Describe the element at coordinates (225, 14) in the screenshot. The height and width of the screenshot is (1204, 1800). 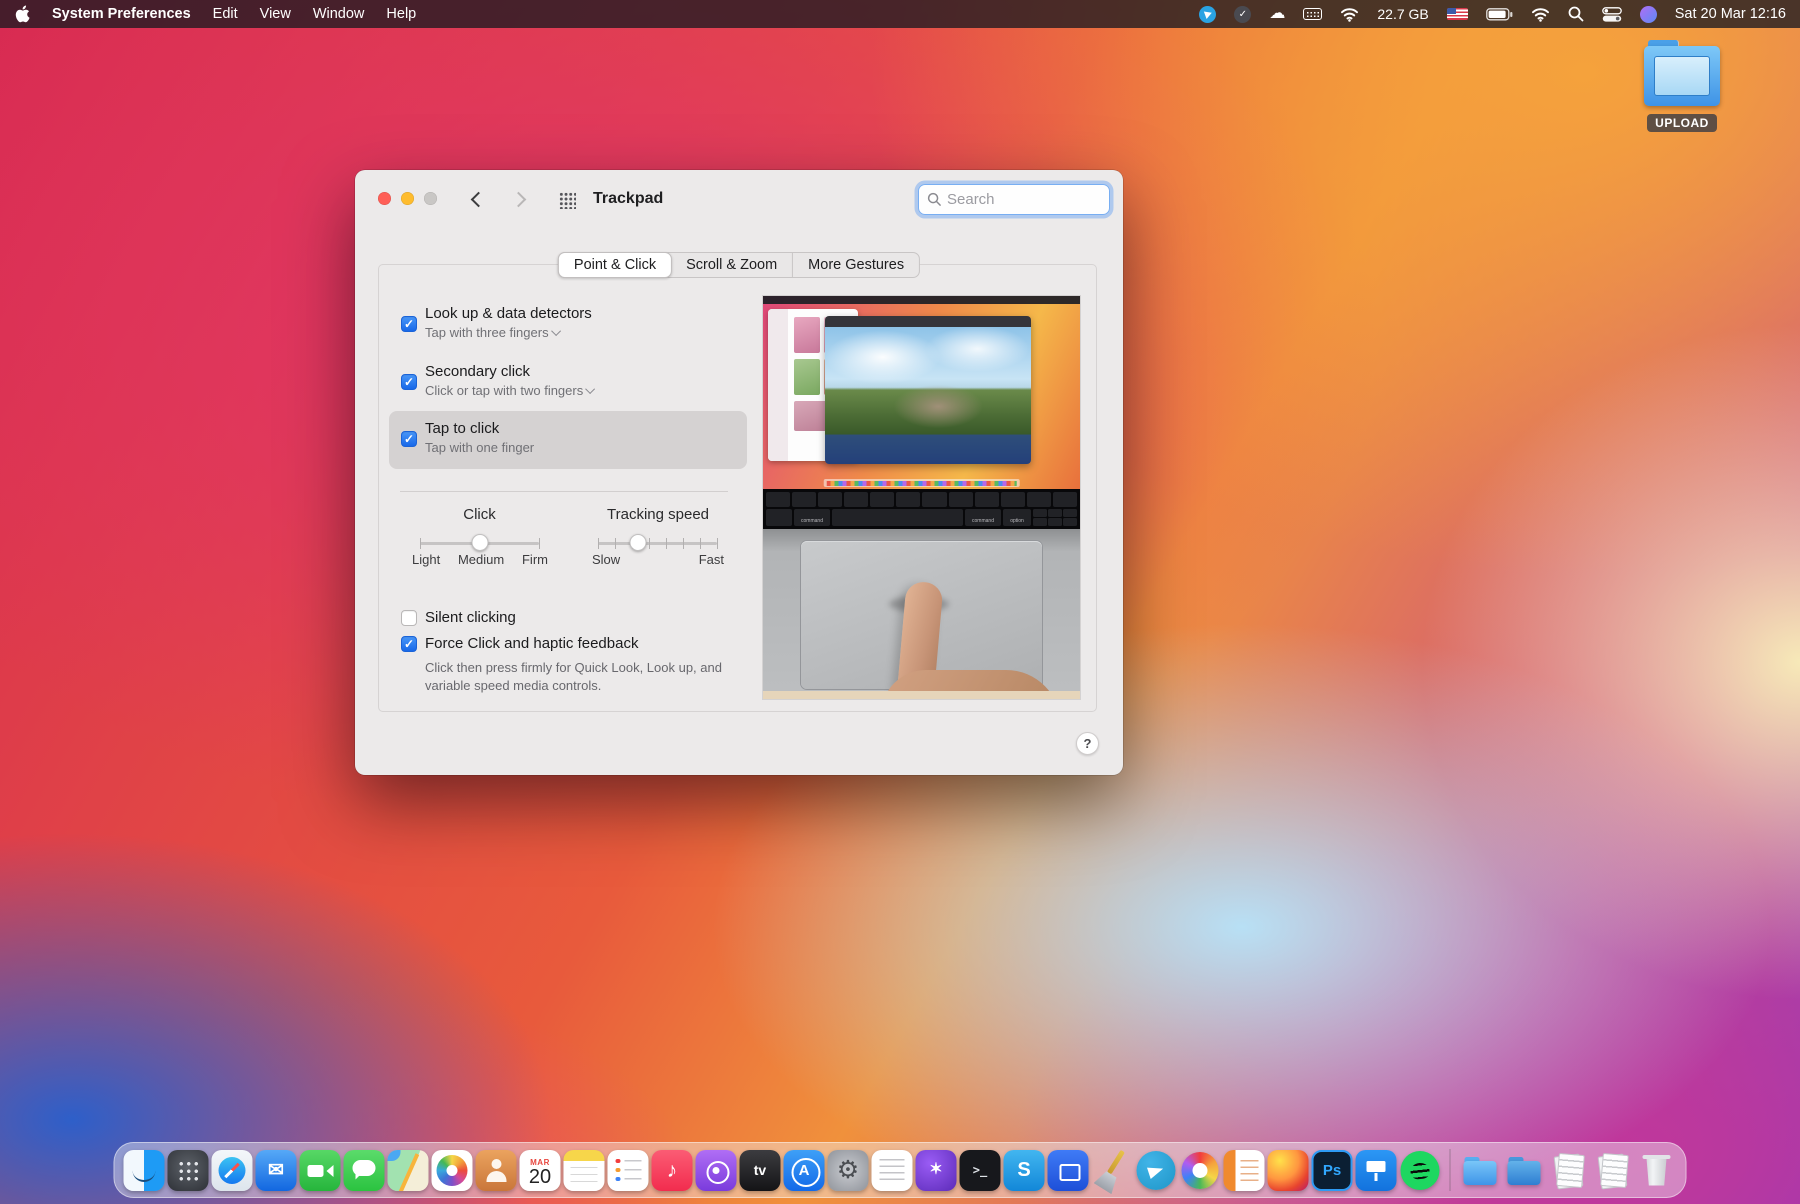
I see `menu-edit: Edit` at that location.